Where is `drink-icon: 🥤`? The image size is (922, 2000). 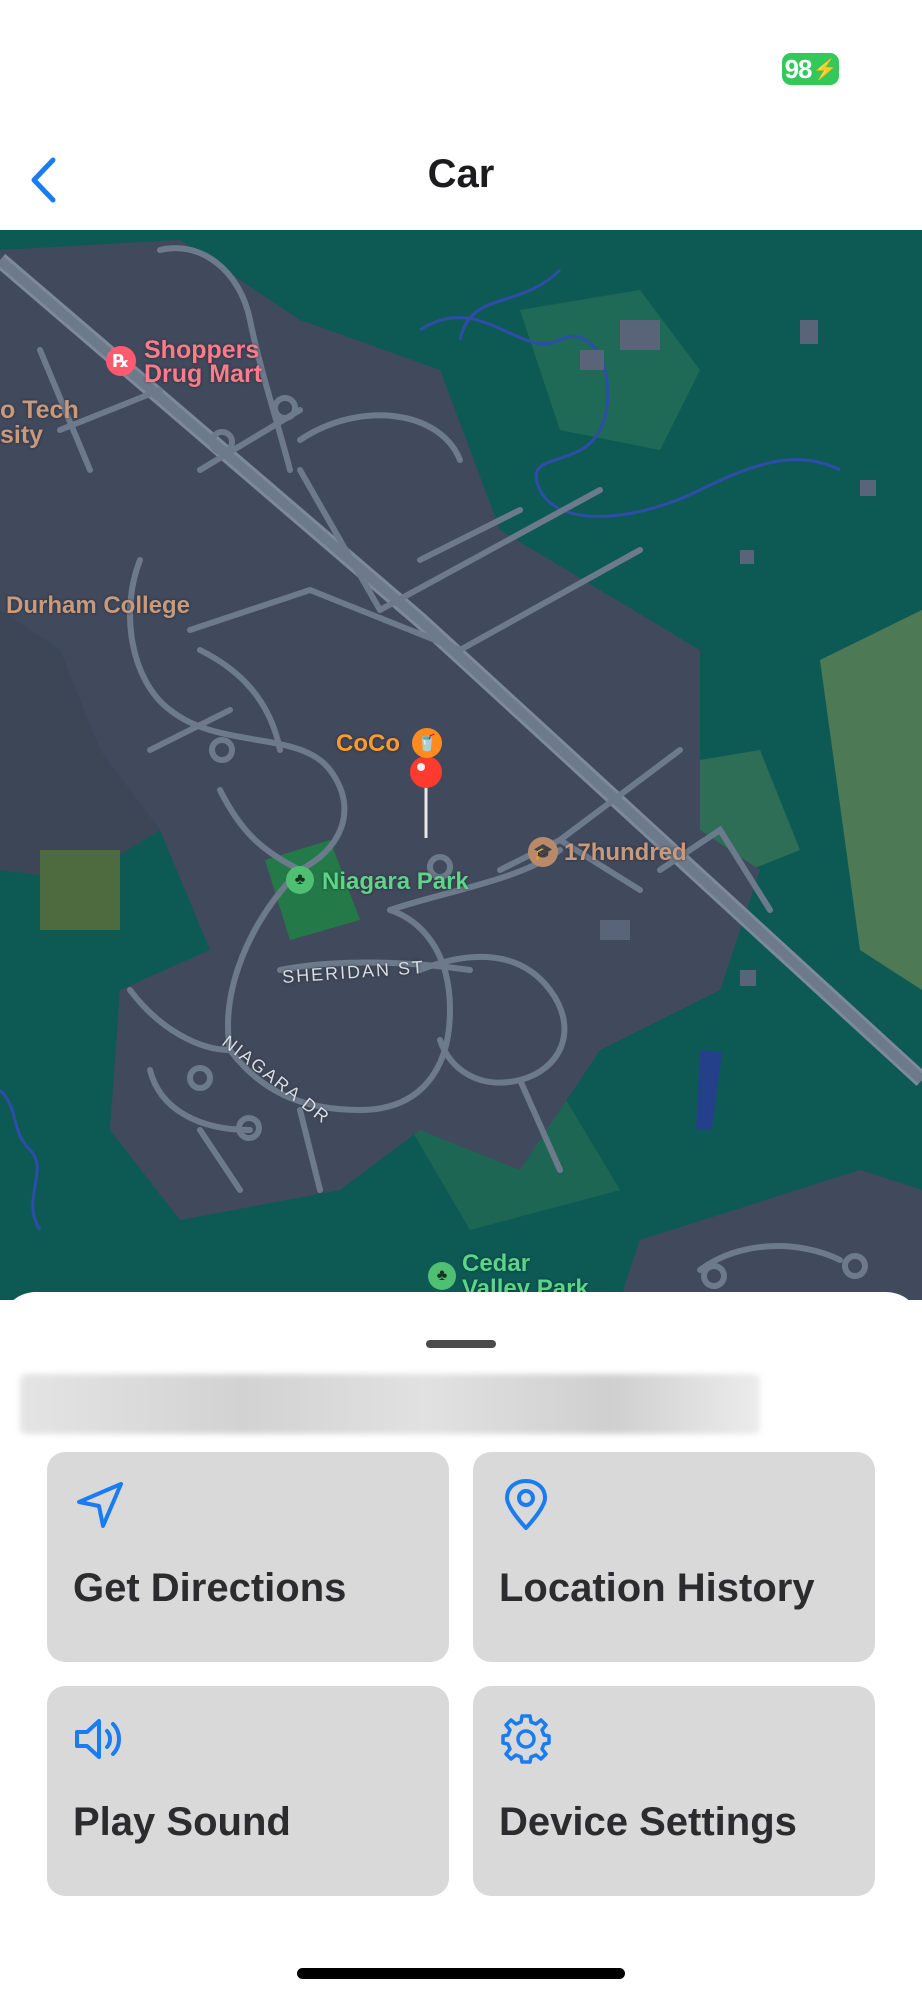 drink-icon: 🥤 is located at coordinates (427, 743).